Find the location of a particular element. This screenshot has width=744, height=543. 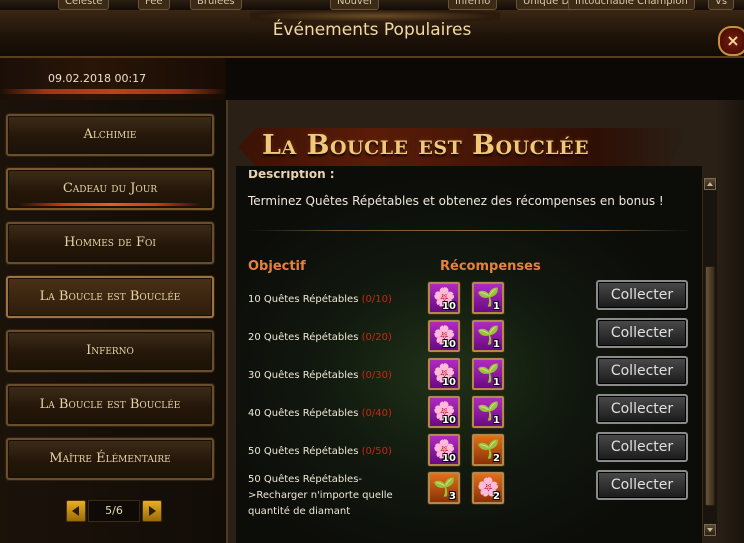

sidebar-item-label: Cadeau du Jour is located at coordinates (110, 188).